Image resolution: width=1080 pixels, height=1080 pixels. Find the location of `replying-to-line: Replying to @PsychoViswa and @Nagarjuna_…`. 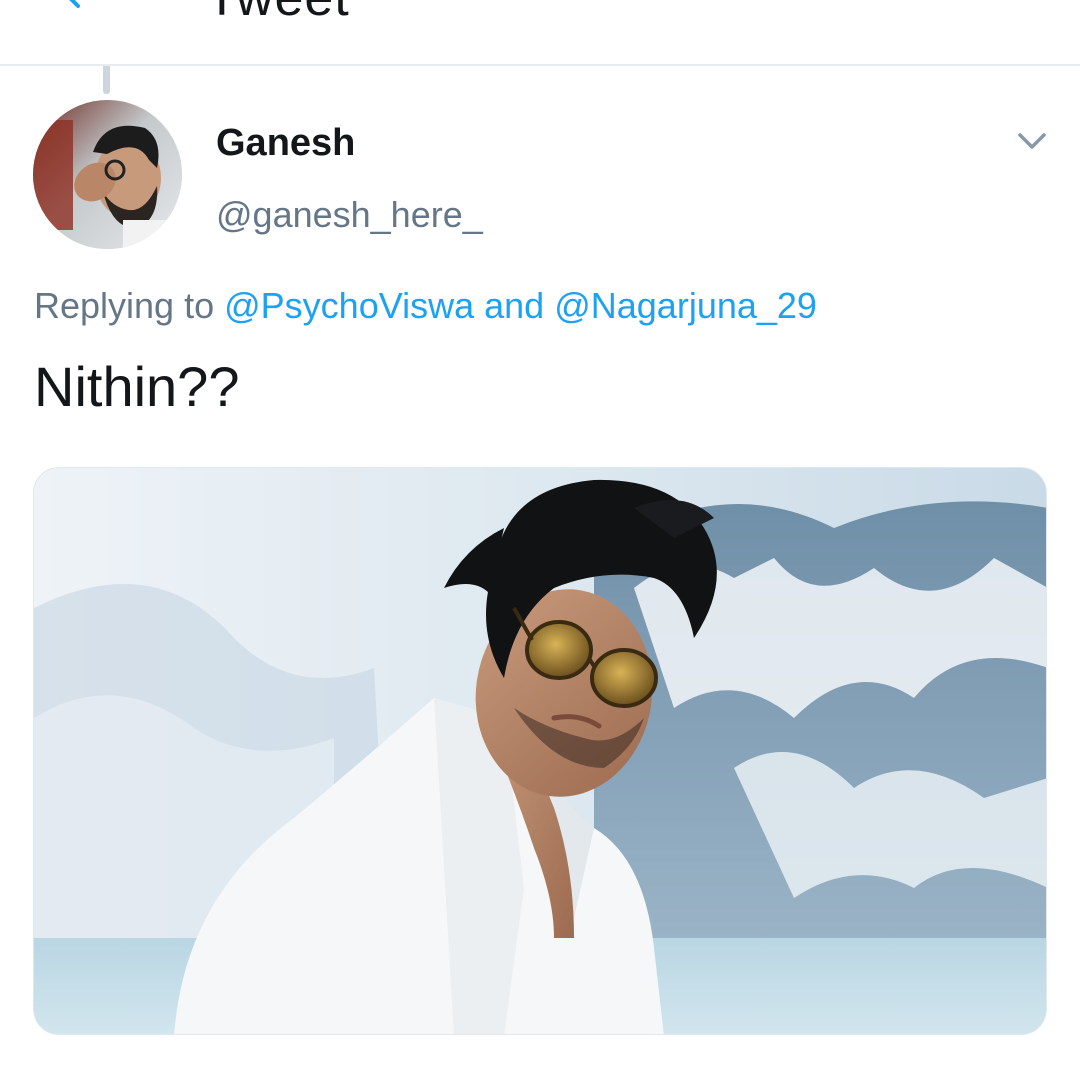

replying-to-line: Replying to @PsychoViswa and @Nagarjuna_… is located at coordinates (425, 306).